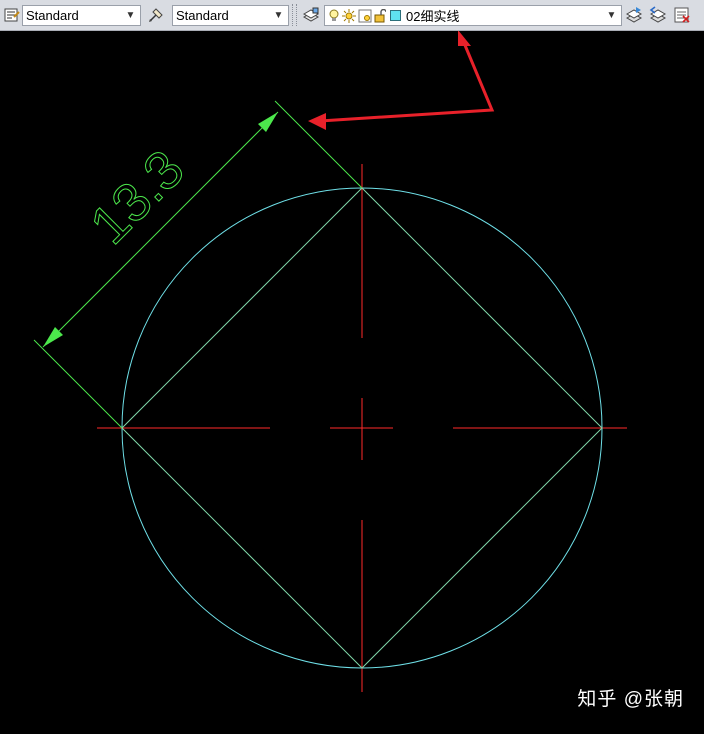  I want to click on layer-name: 02细实线, so click(433, 16).